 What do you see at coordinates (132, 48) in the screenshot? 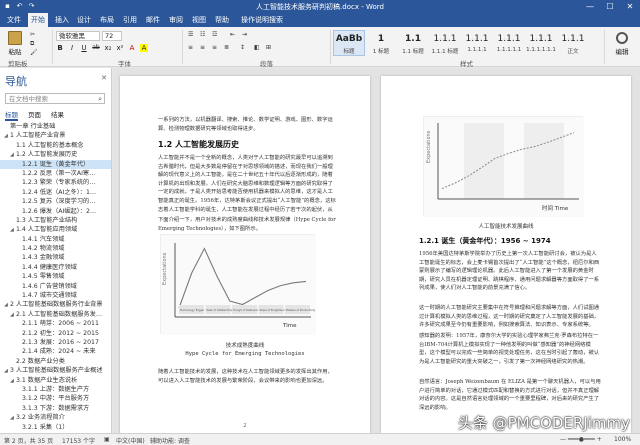
I see `font-color-button: A` at bounding box center [132, 48].